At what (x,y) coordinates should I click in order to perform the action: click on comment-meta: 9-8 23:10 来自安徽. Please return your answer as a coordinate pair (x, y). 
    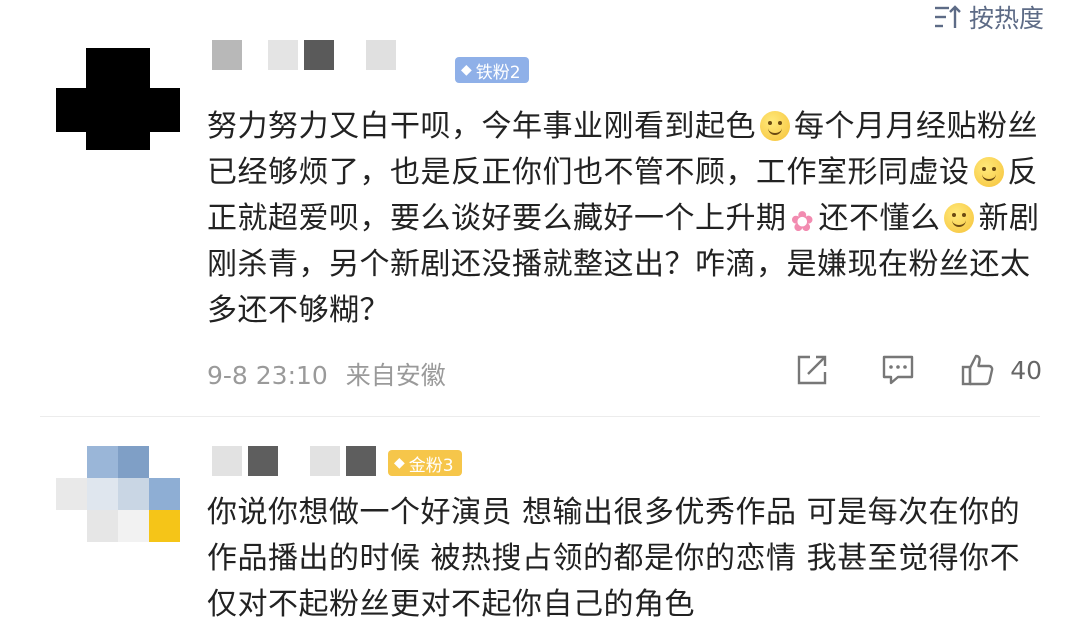
    Looking at the image, I should click on (326, 374).